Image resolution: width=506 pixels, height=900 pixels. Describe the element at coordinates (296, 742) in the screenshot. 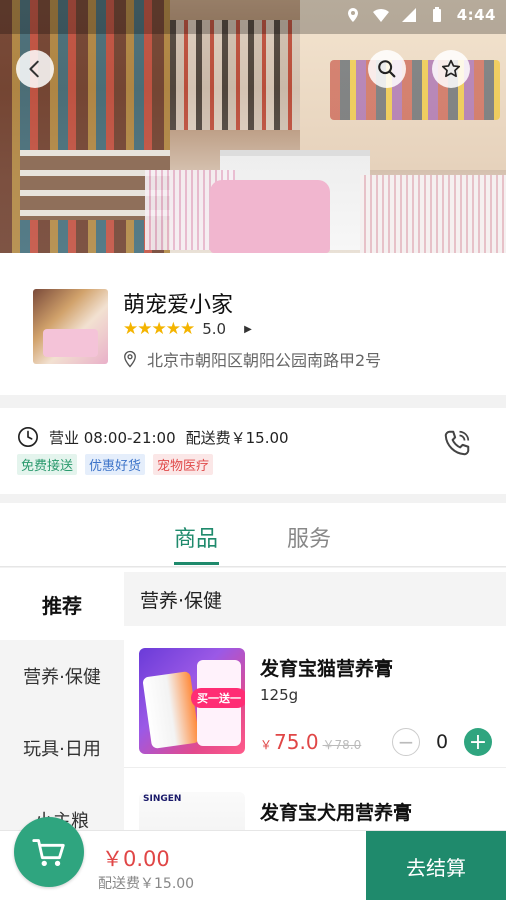

I see `price-value: 75.0` at that location.